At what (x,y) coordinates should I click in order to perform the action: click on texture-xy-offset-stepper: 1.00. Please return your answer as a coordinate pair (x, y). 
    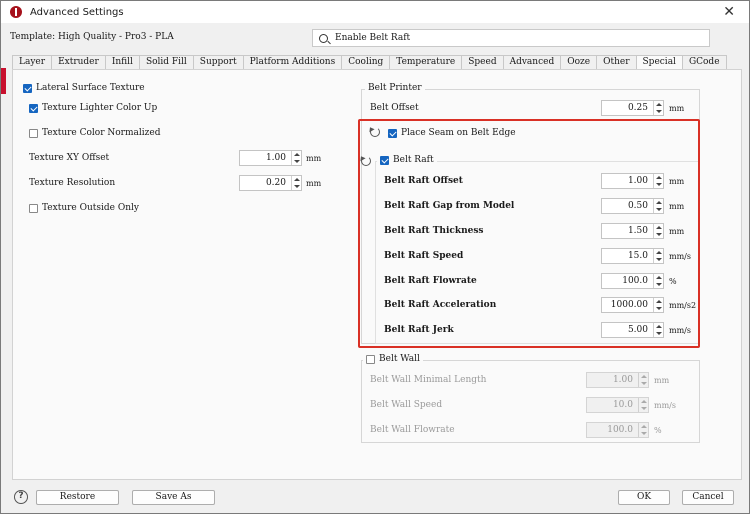
    Looking at the image, I should click on (270, 158).